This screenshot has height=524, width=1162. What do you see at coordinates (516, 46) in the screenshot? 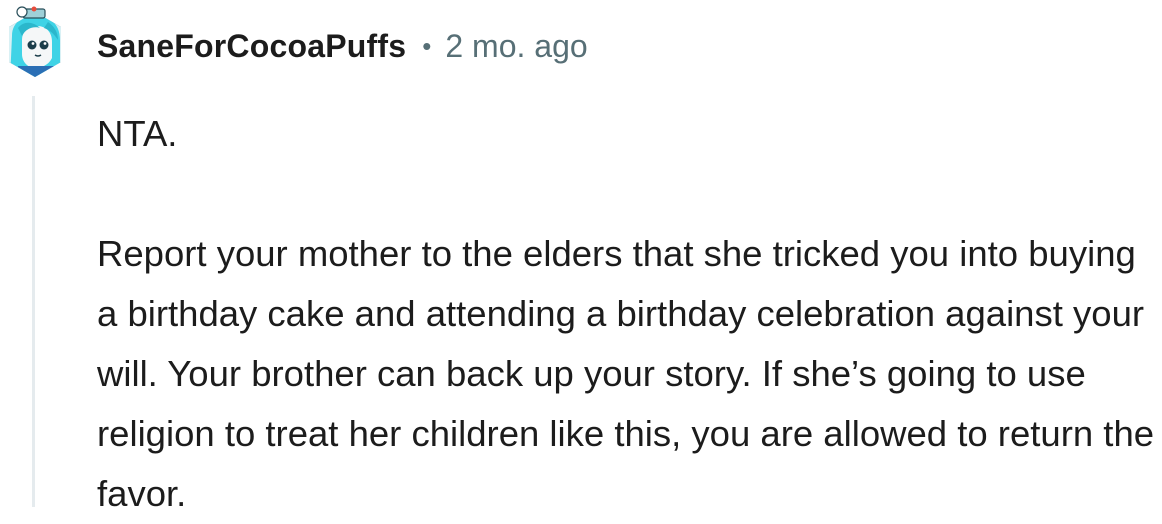
I see `comment-timestamp: 2 mo. ago` at bounding box center [516, 46].